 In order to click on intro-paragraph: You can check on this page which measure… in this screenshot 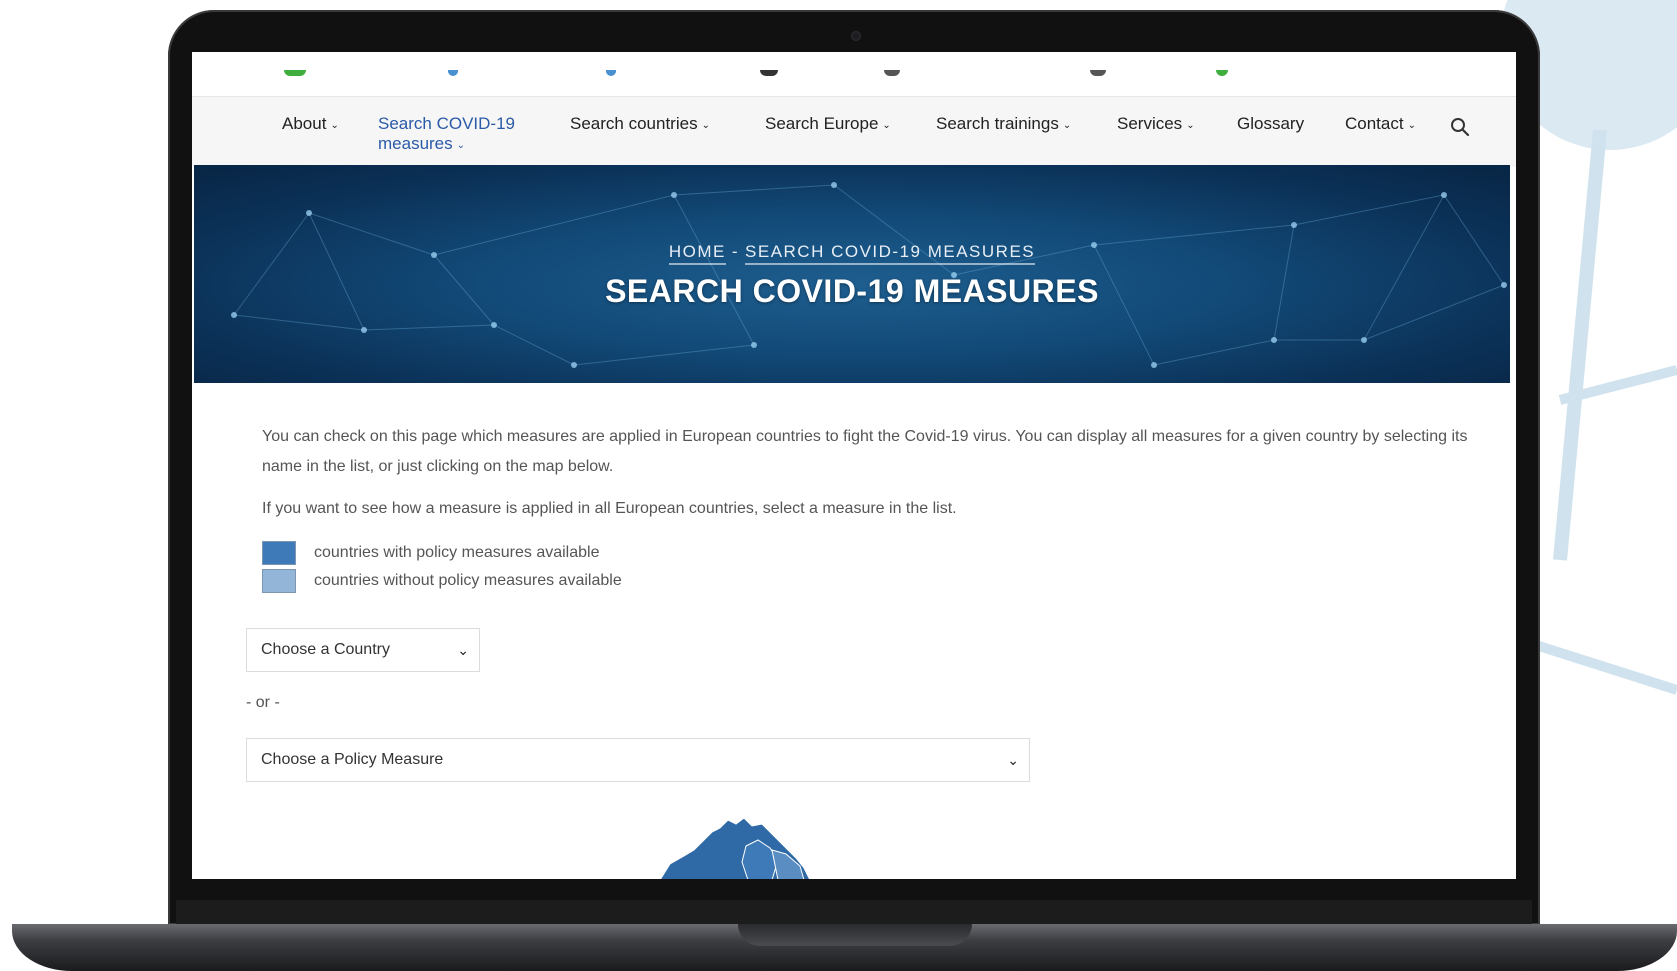, I will do `click(865, 451)`.